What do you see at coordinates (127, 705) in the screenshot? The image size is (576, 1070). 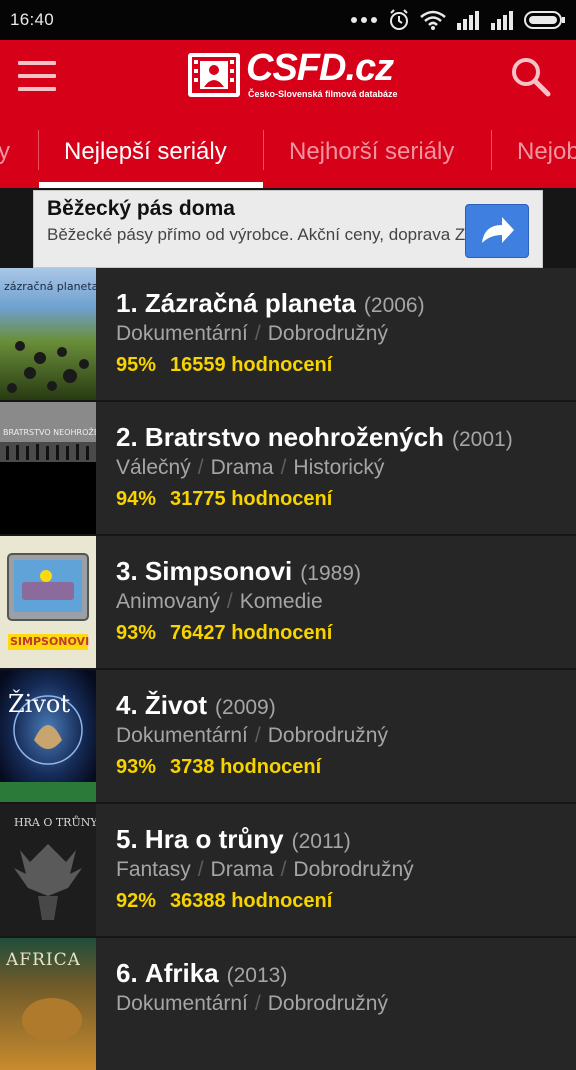 I see `series-rank: 4.` at bounding box center [127, 705].